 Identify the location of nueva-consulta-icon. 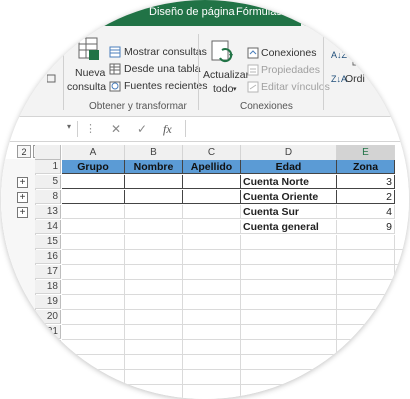
(89, 49).